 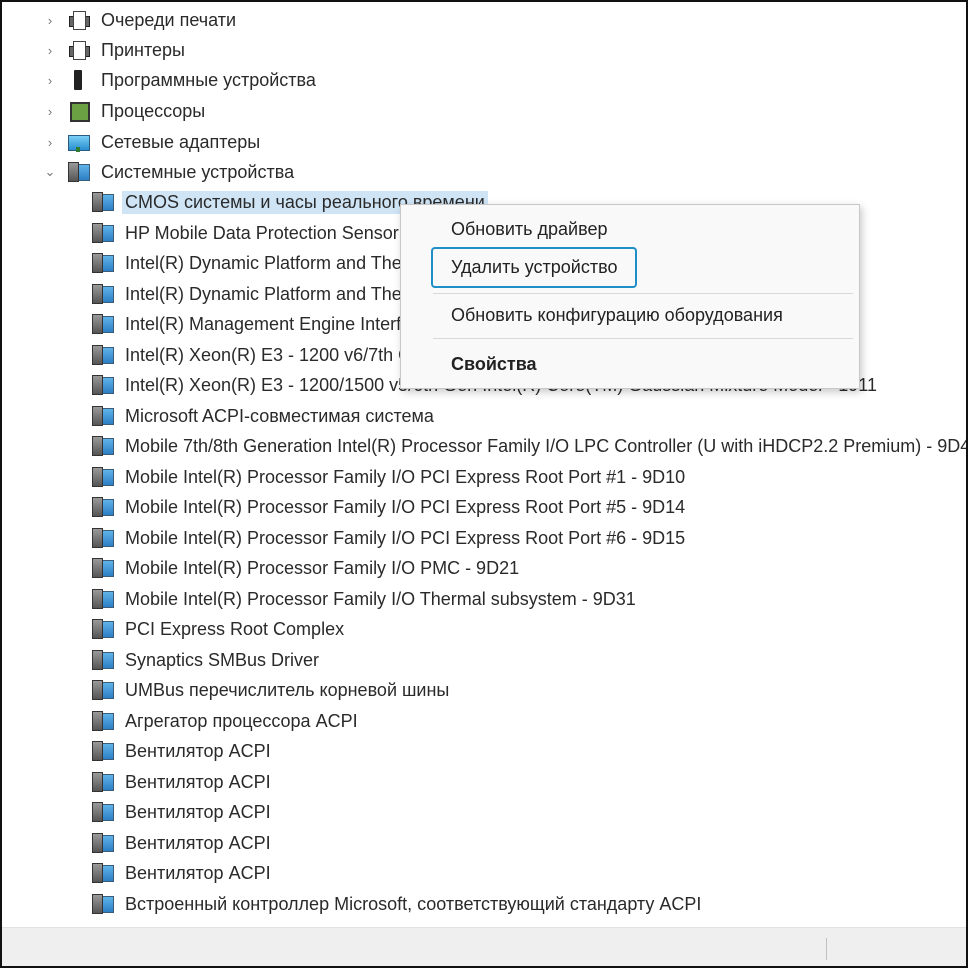 What do you see at coordinates (169, 19) in the screenshot?
I see `category-label: Очереди печати` at bounding box center [169, 19].